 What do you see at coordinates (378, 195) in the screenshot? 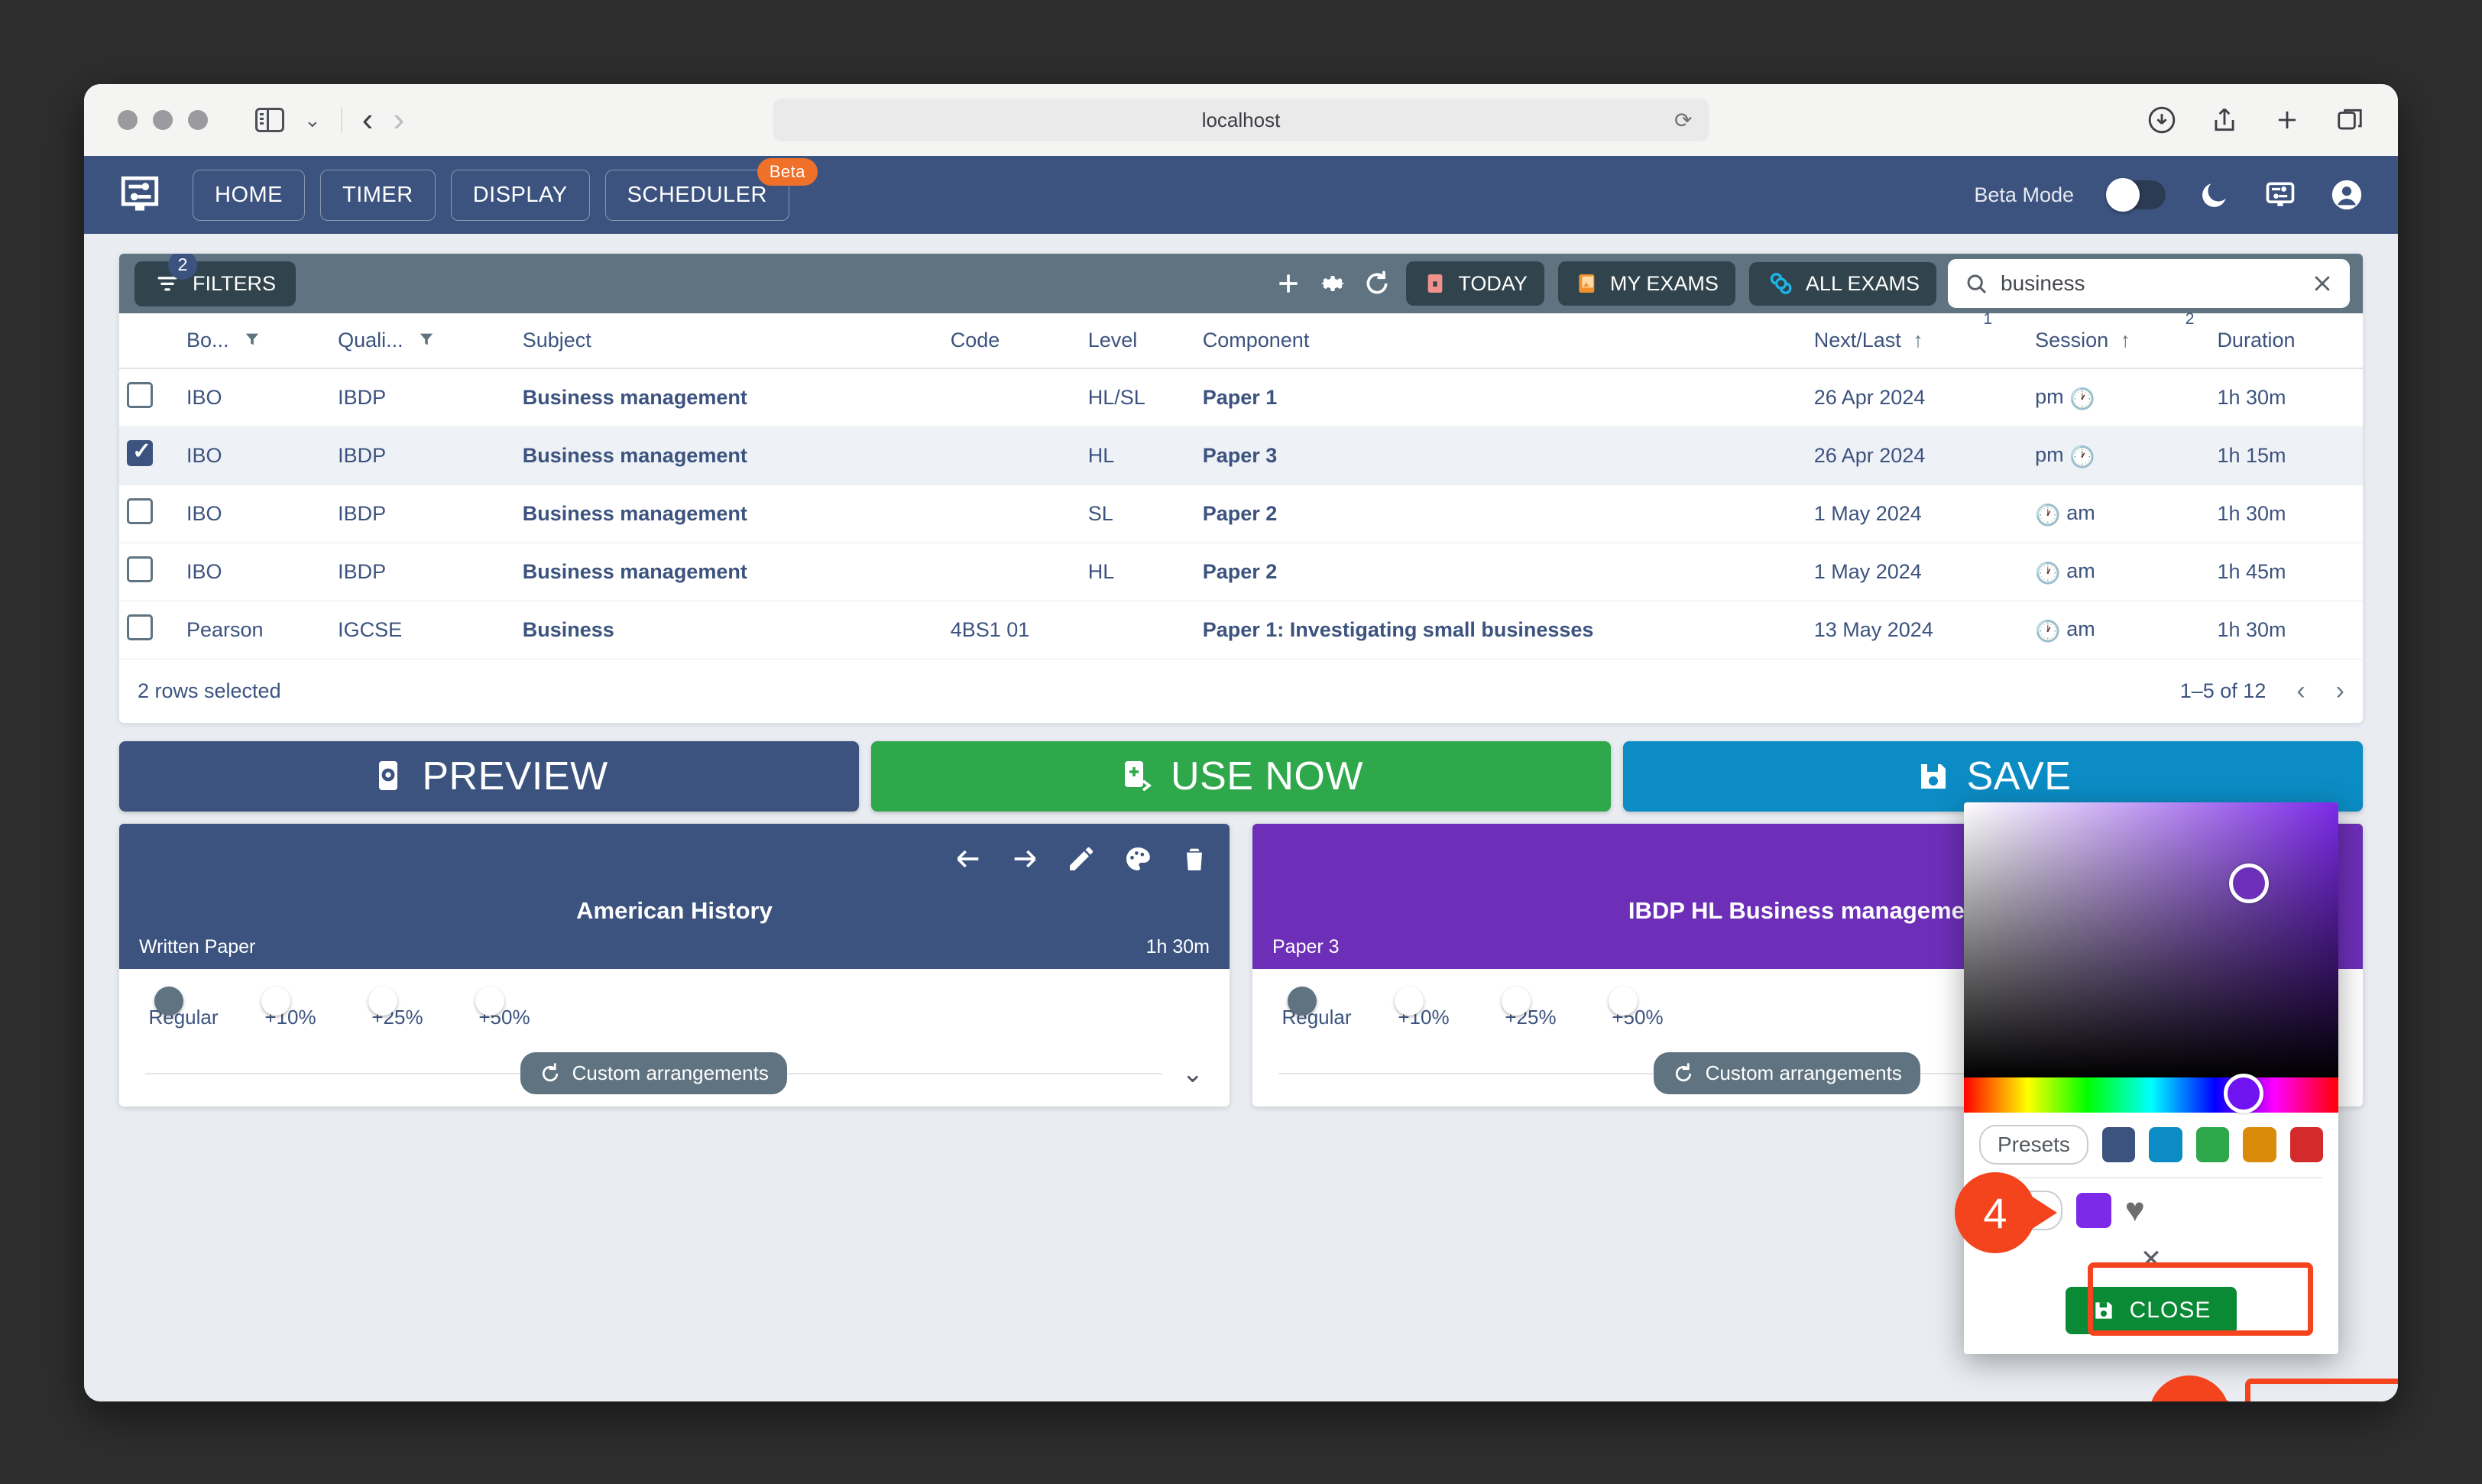
I see `nav-item-timer: TIMER` at bounding box center [378, 195].